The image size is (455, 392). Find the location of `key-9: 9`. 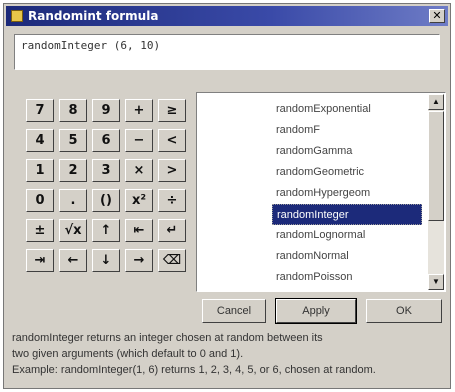

key-9: 9 is located at coordinates (106, 110).